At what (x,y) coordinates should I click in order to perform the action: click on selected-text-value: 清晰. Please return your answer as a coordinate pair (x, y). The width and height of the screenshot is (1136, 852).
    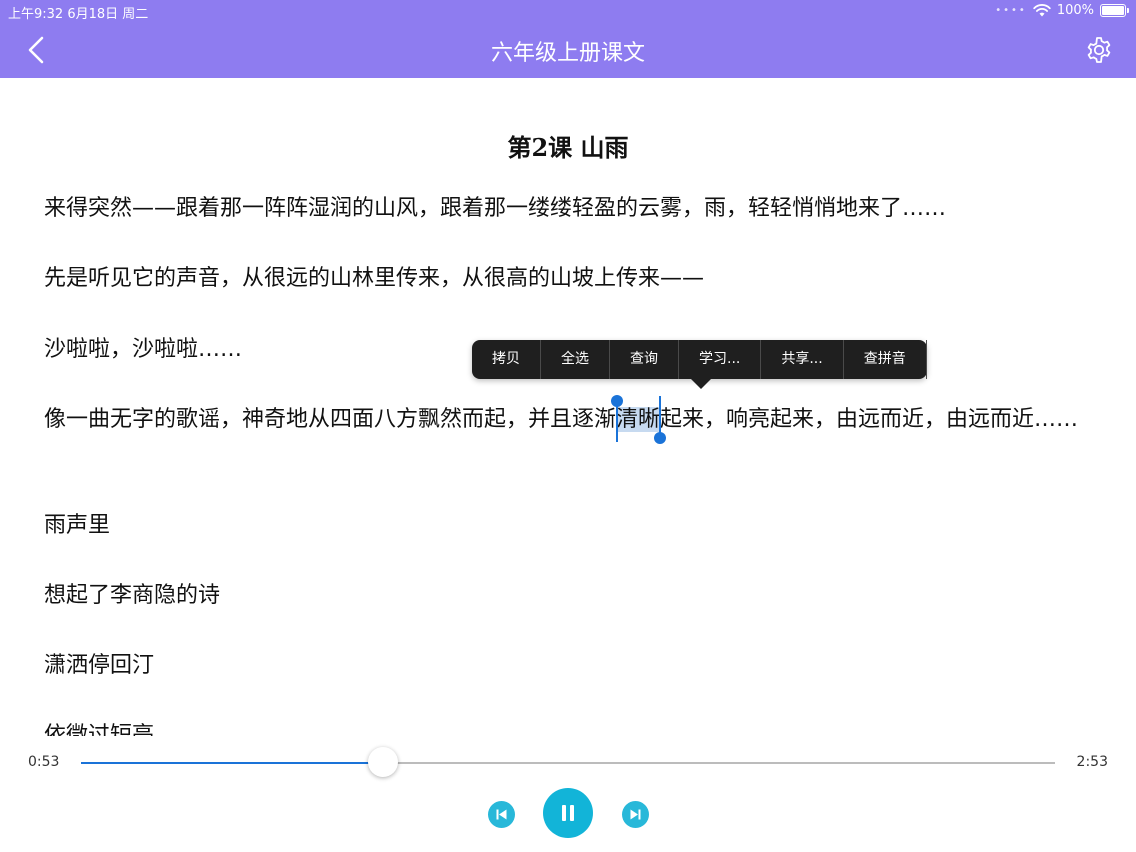
    Looking at the image, I should click on (638, 419).